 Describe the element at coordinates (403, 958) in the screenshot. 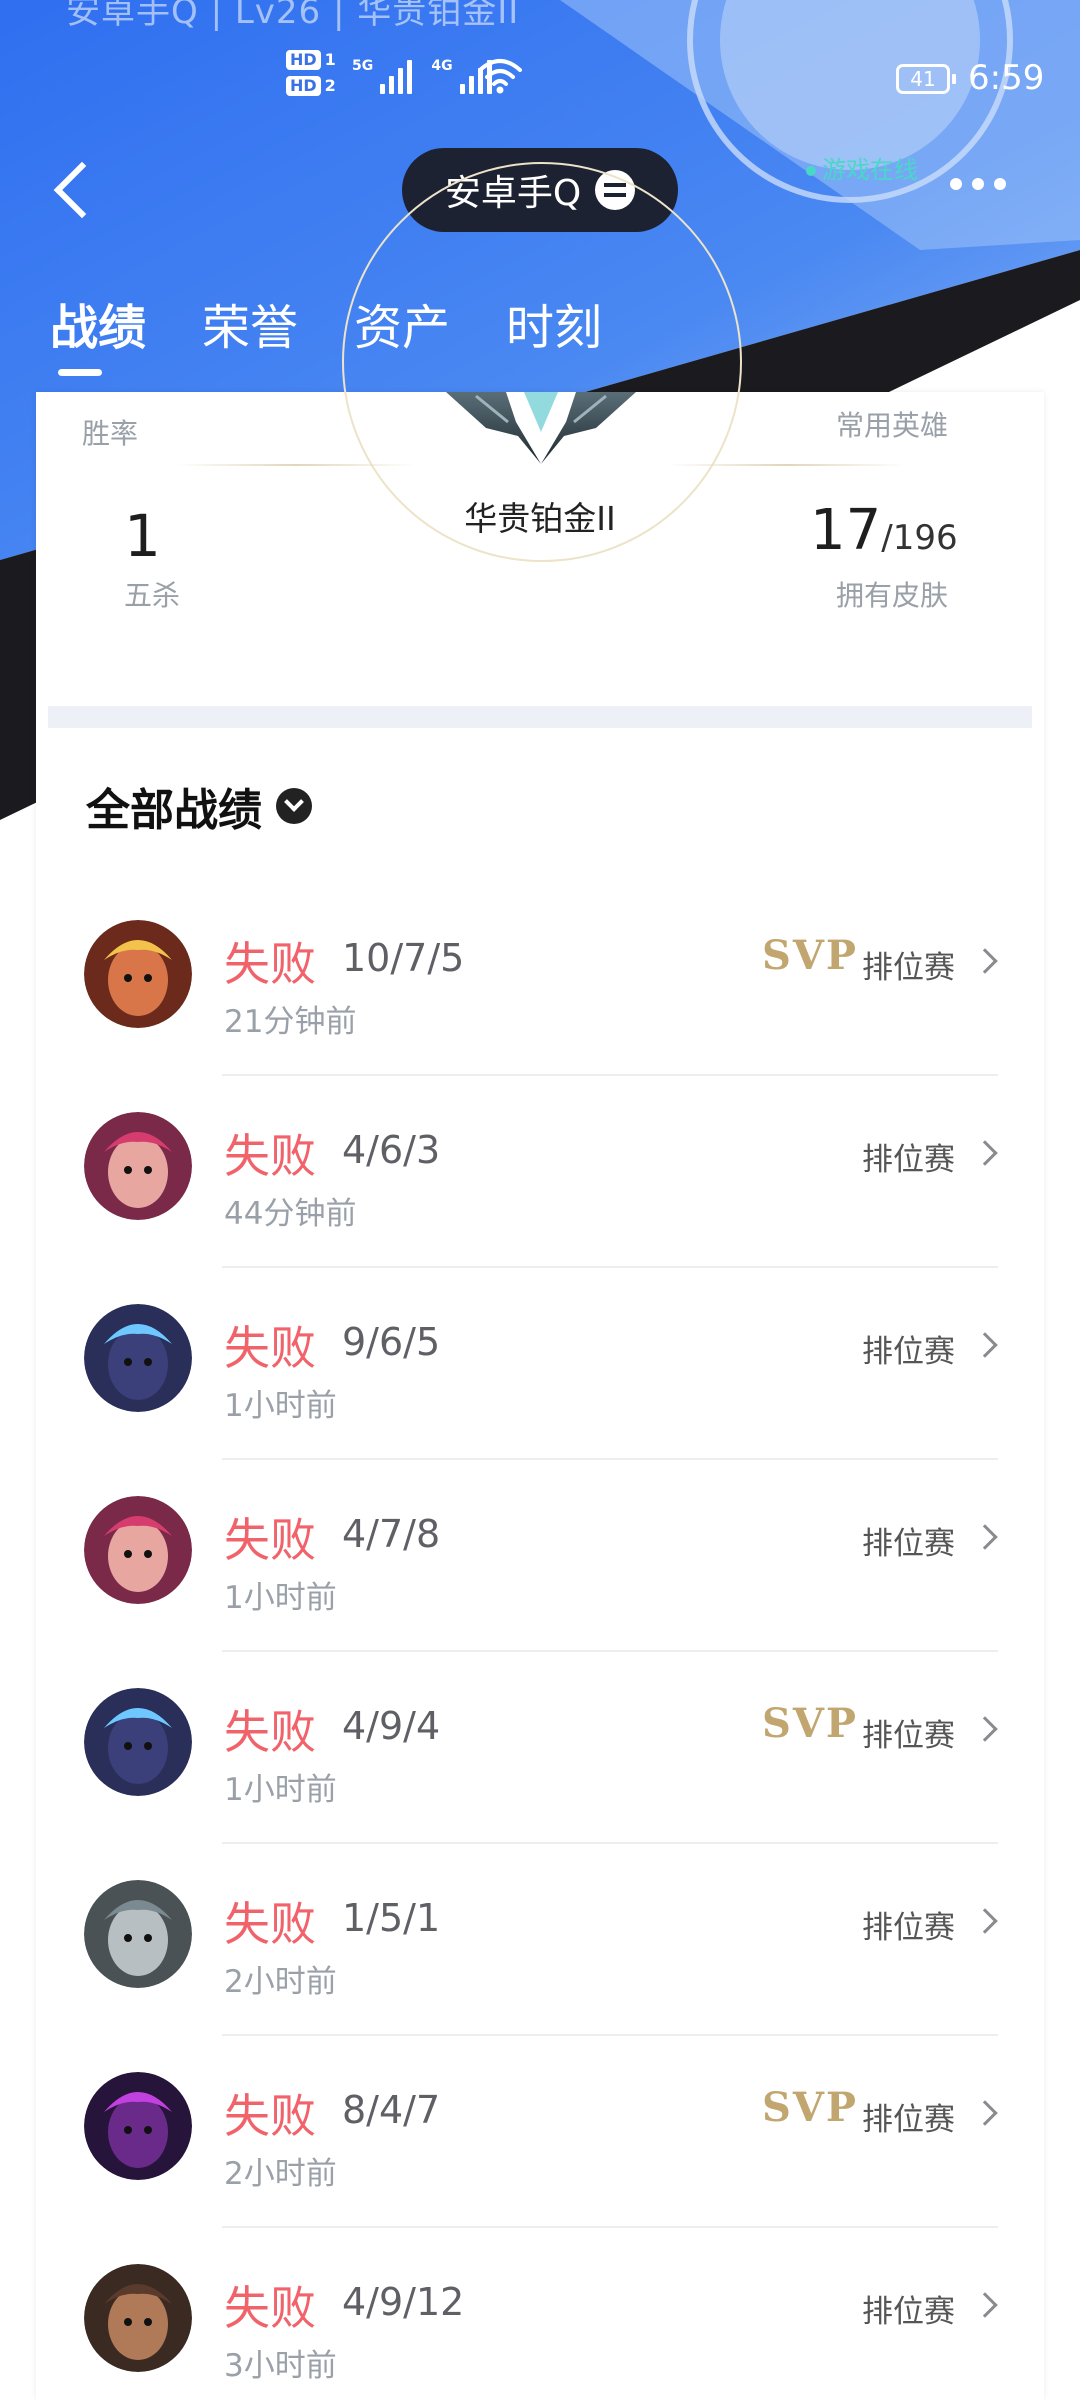

I see `match-kda: 10/7/5` at that location.